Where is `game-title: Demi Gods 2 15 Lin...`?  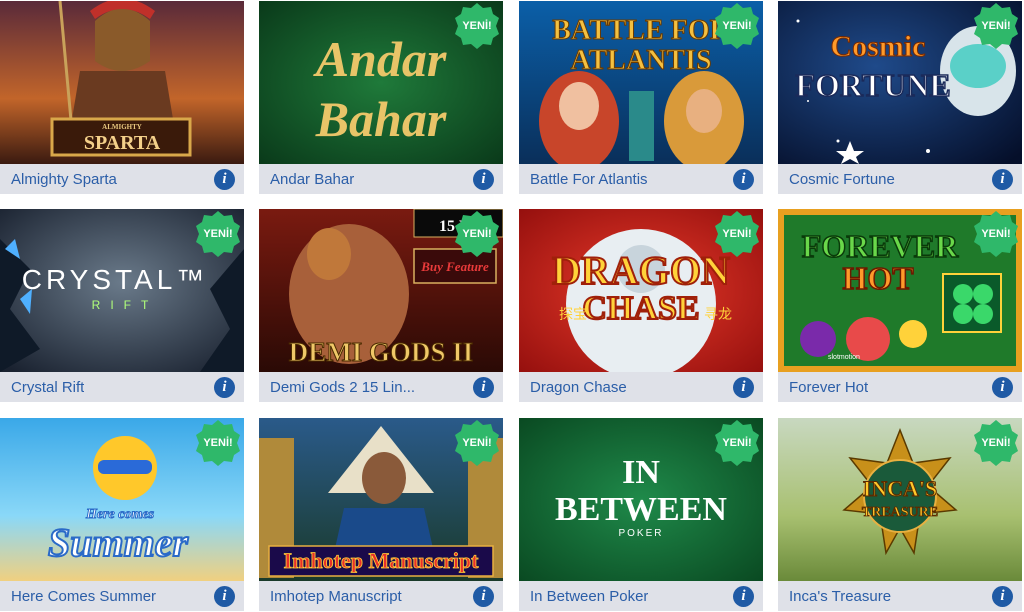 game-title: Demi Gods 2 15 Lin... is located at coordinates (342, 387).